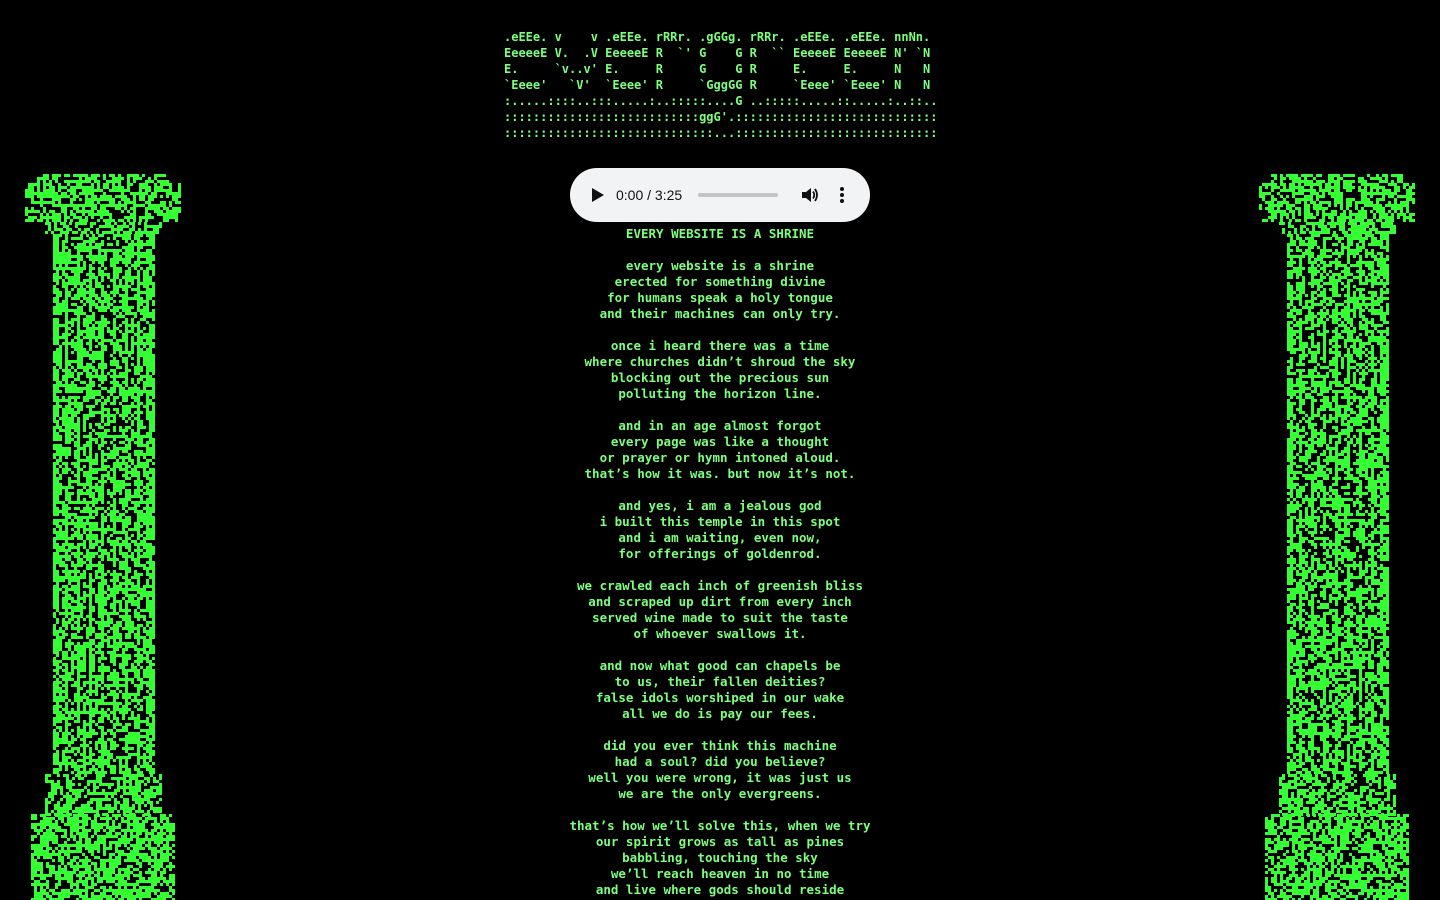 The height and width of the screenshot is (900, 1440). Describe the element at coordinates (720, 425) in the screenshot. I see `poem-line: and in an age almost forgot` at that location.